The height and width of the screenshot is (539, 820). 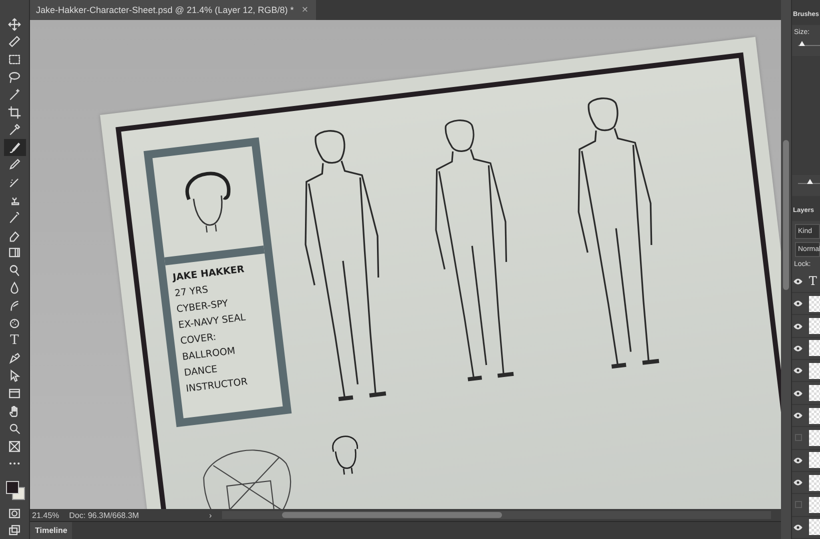 I want to click on document-size: Doc: 96.3M/668.3M, so click(x=104, y=515).